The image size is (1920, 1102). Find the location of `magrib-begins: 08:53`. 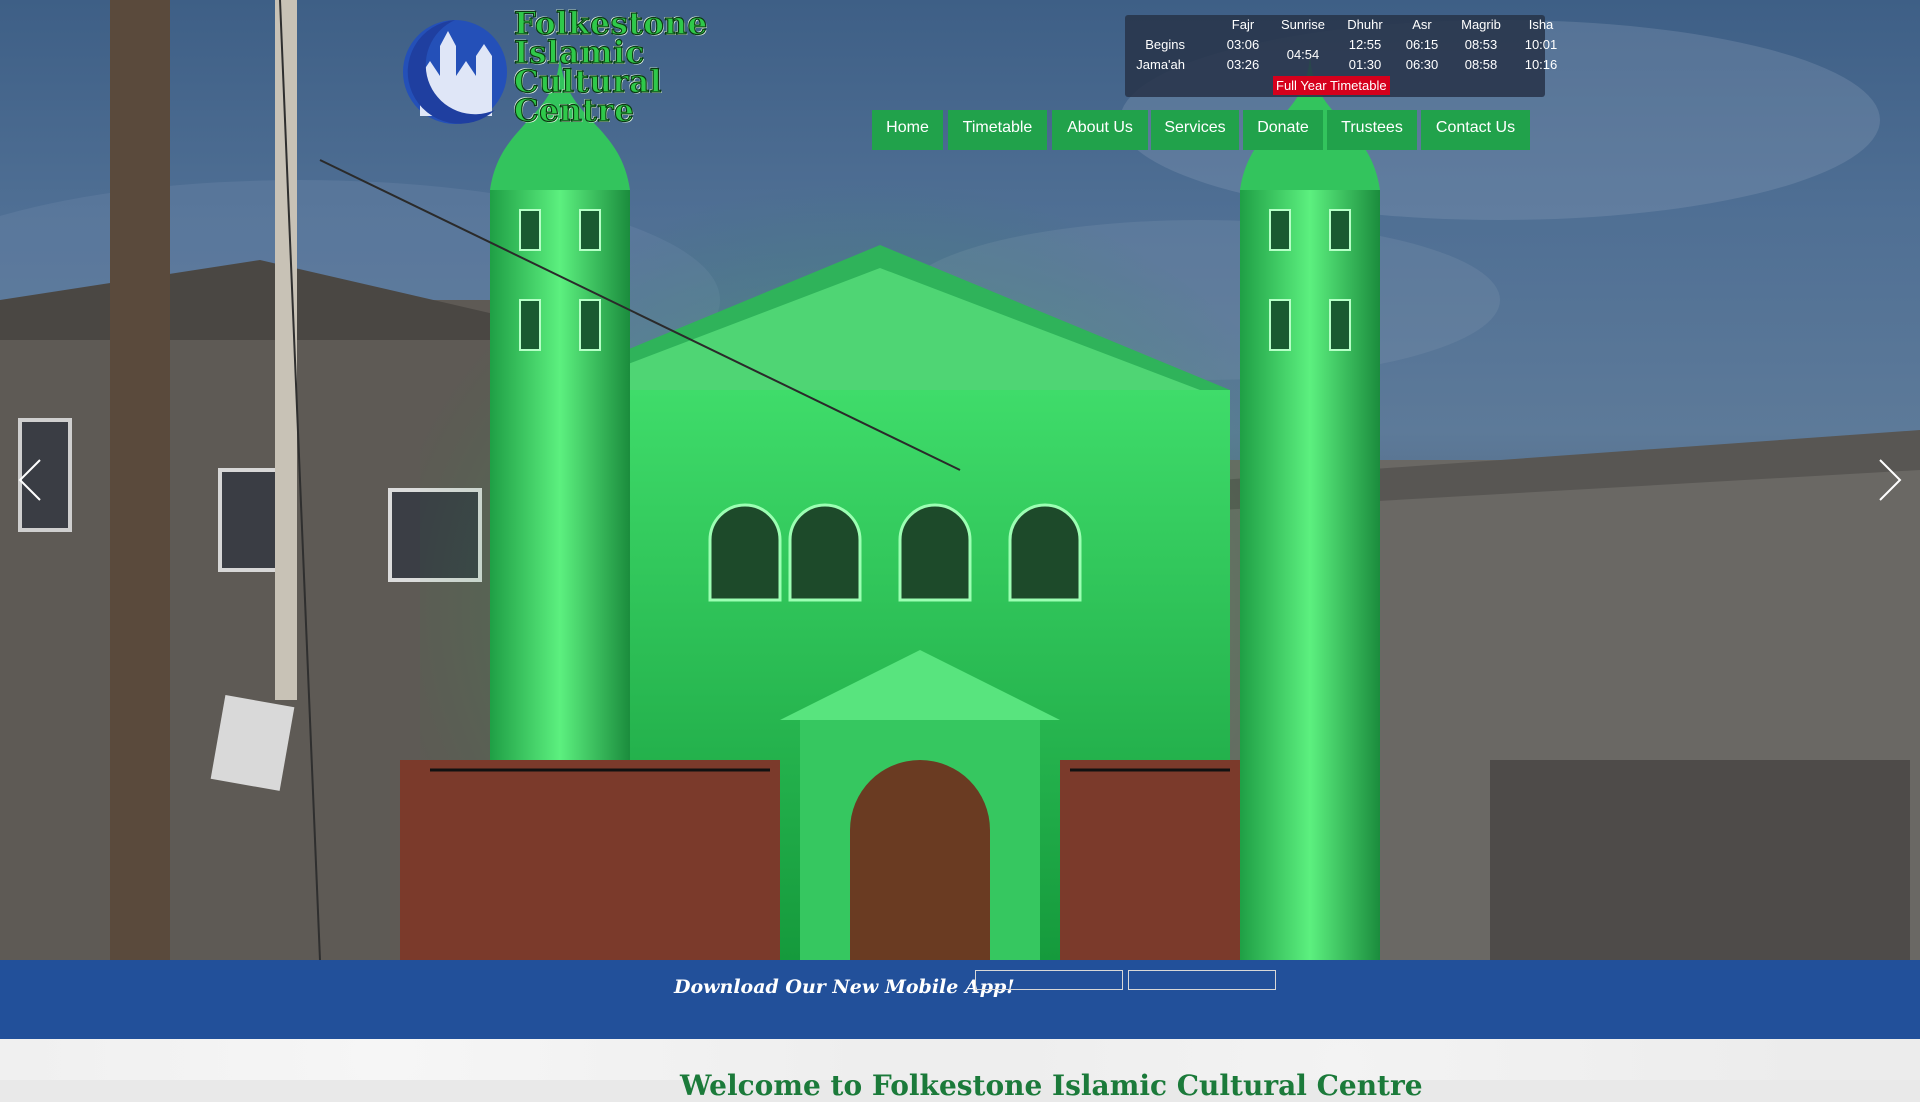

magrib-begins: 08:53 is located at coordinates (1481, 44).